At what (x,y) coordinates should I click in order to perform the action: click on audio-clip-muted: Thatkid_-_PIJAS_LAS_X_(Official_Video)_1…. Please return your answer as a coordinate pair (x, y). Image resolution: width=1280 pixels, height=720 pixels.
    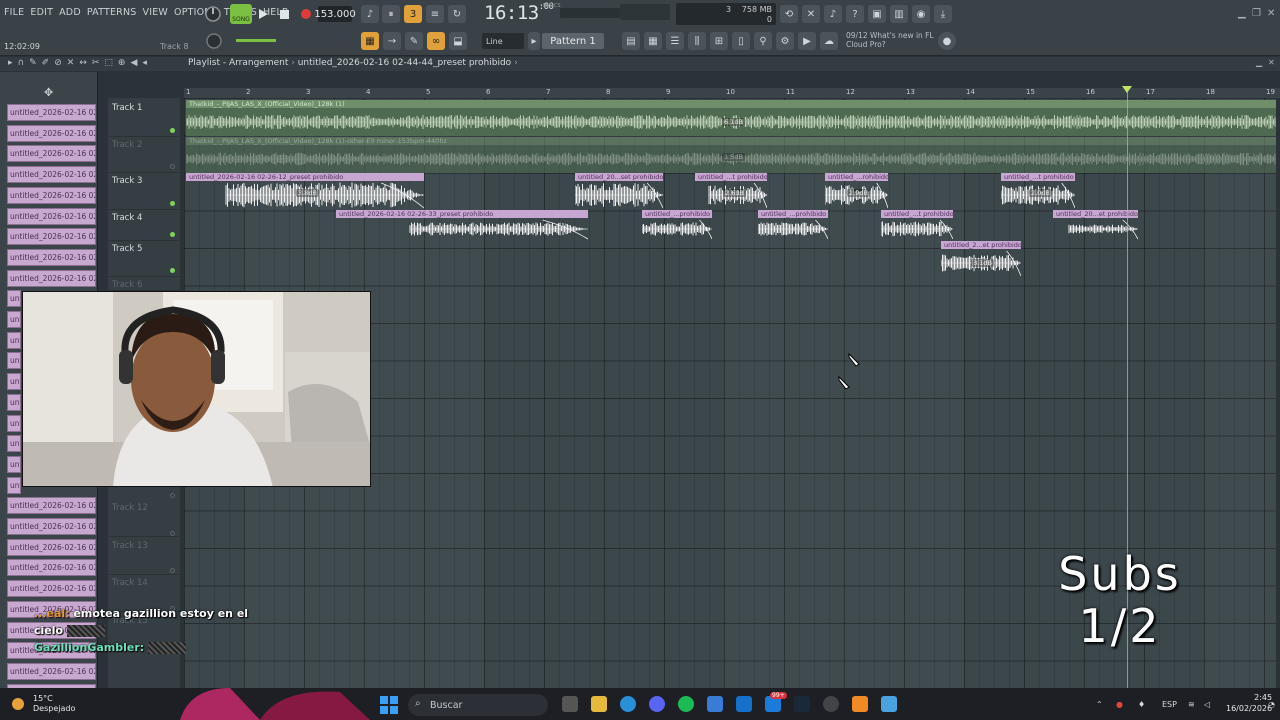
    Looking at the image, I should click on (731, 155).